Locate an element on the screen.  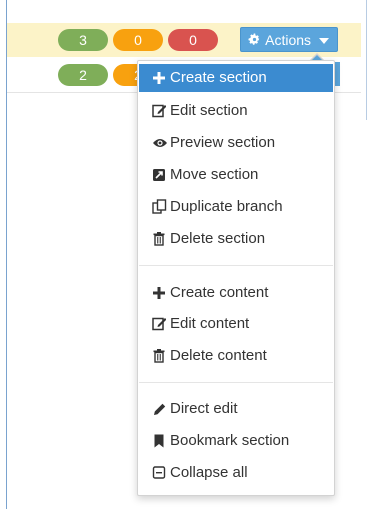
menu-item-delete-content: Delete content is located at coordinates (236, 356).